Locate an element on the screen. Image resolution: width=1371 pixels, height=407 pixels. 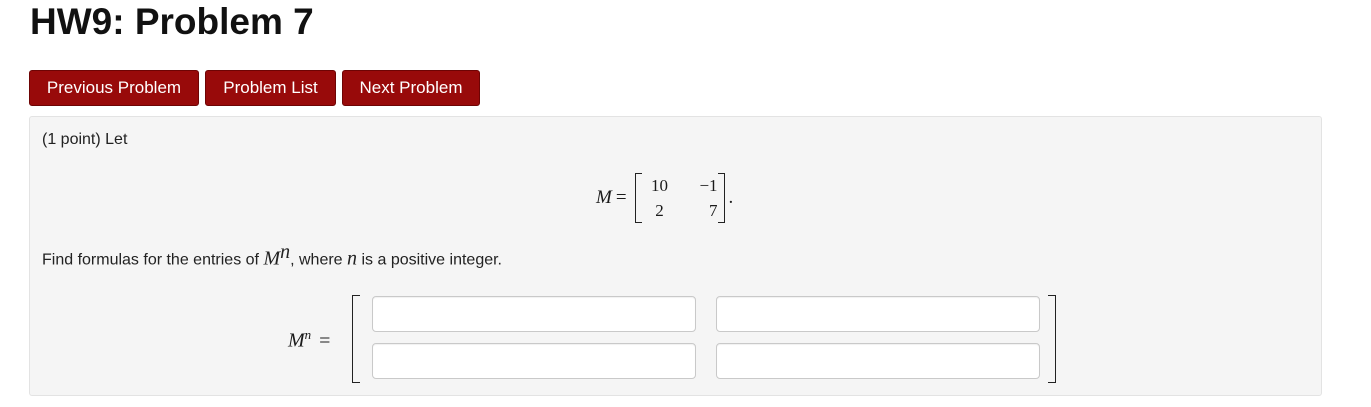
matrix-entries: 10 −1 2 7 is located at coordinates (680, 198).